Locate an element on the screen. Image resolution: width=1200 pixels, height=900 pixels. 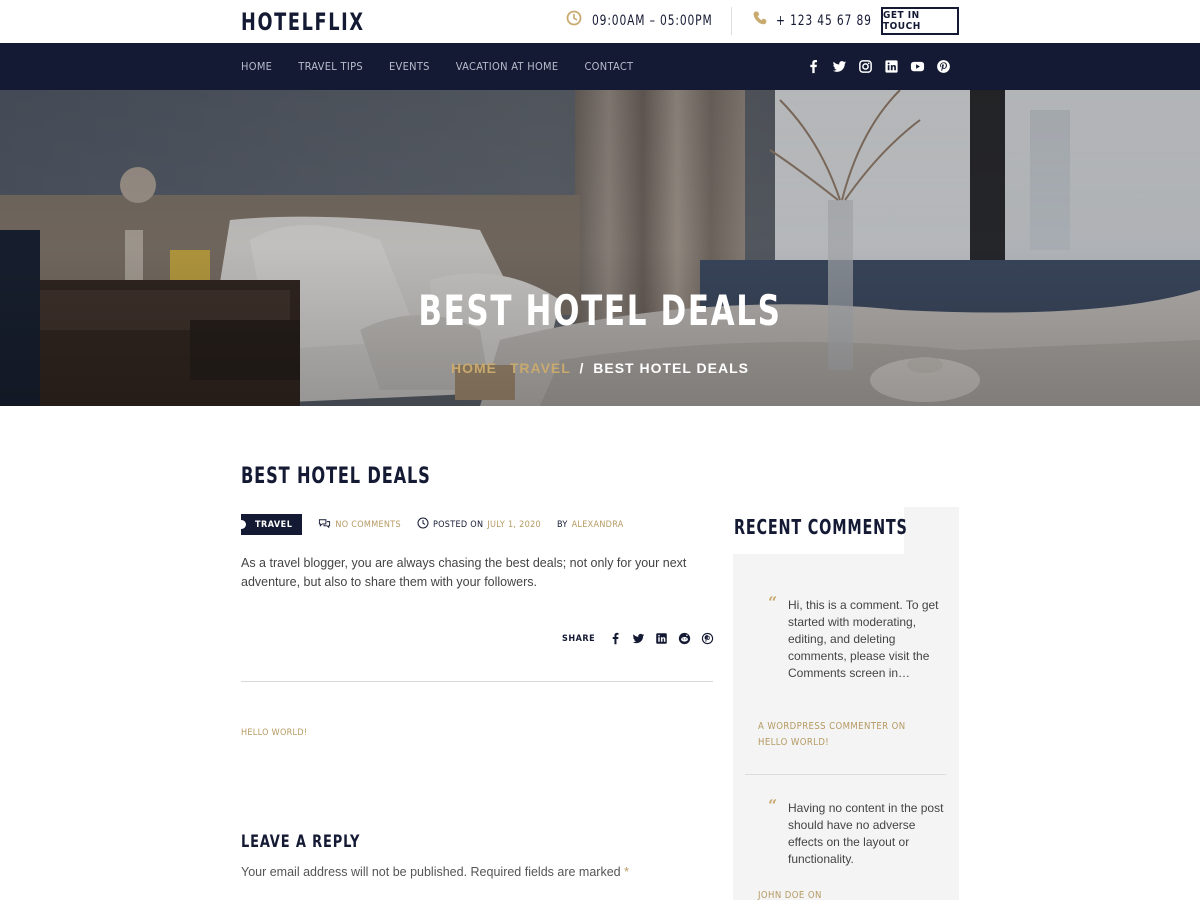
comment-meta: JOHN DOE ON is located at coordinates (790, 894).